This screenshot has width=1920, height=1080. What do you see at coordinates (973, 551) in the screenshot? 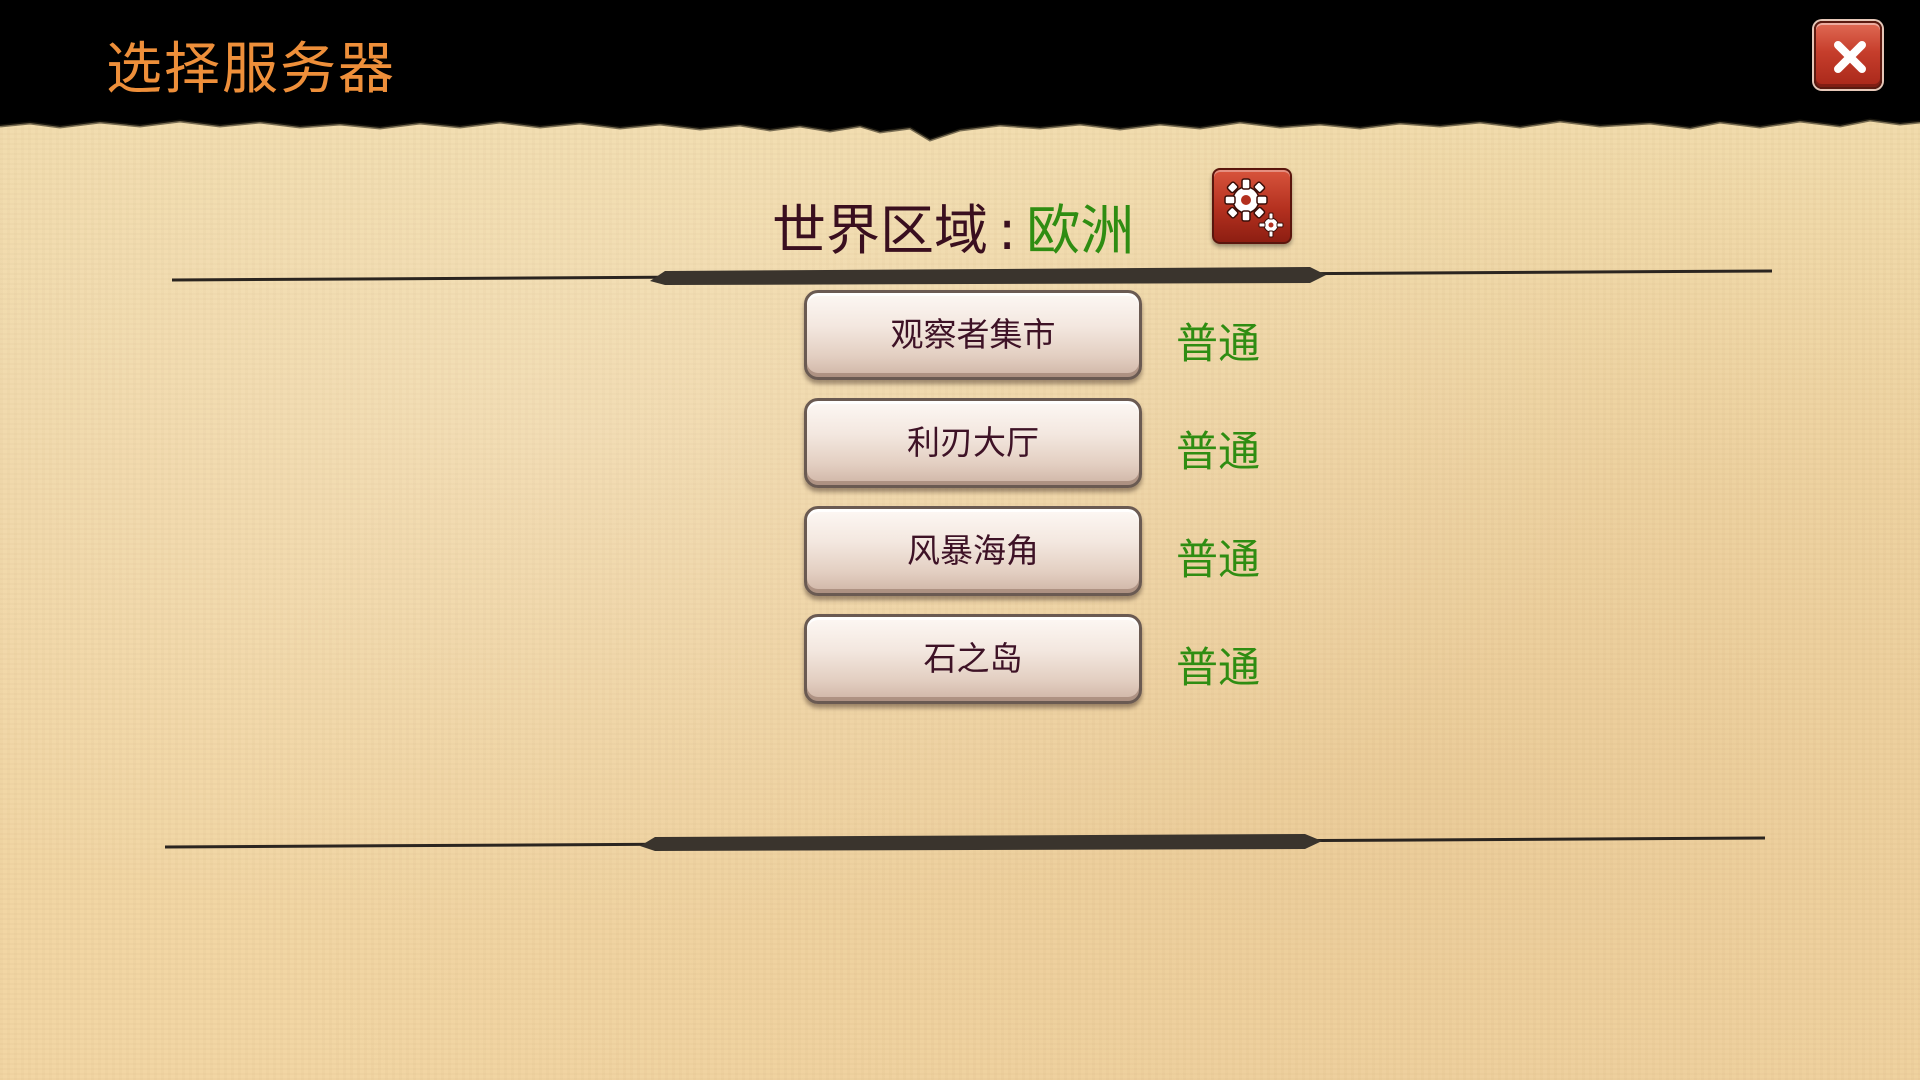
I see `server-button: 风暴海角` at bounding box center [973, 551].